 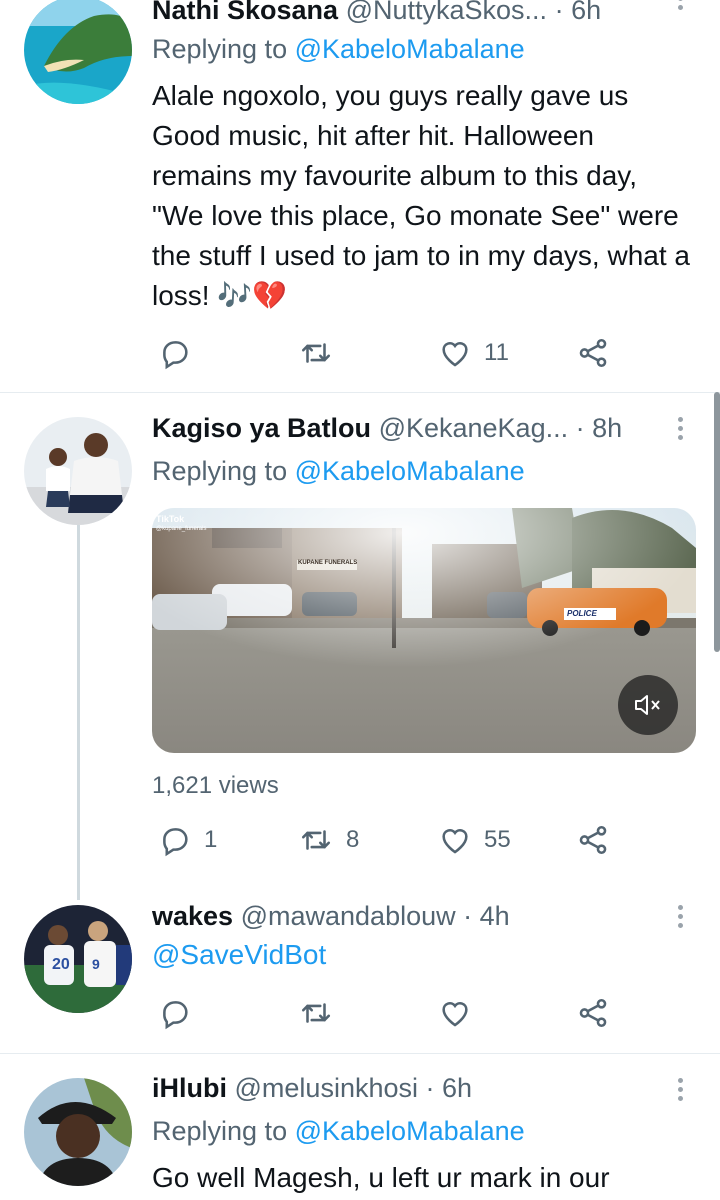 I want to click on sign-text: KUPANE FUNERALS, so click(x=328, y=563).